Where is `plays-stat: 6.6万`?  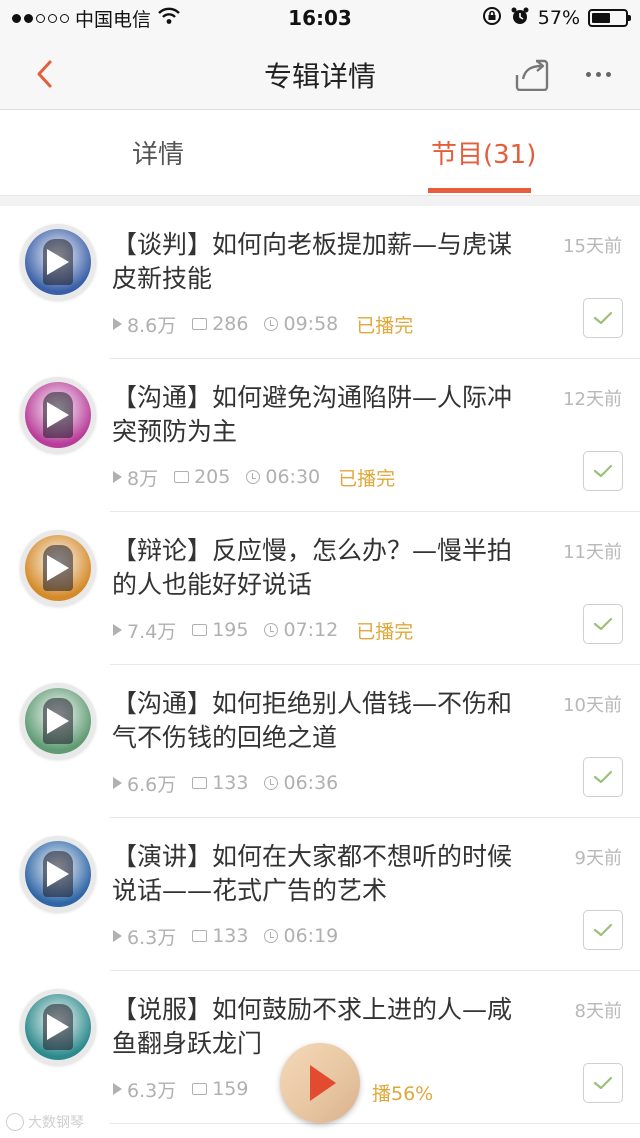
plays-stat: 6.6万 is located at coordinates (144, 783).